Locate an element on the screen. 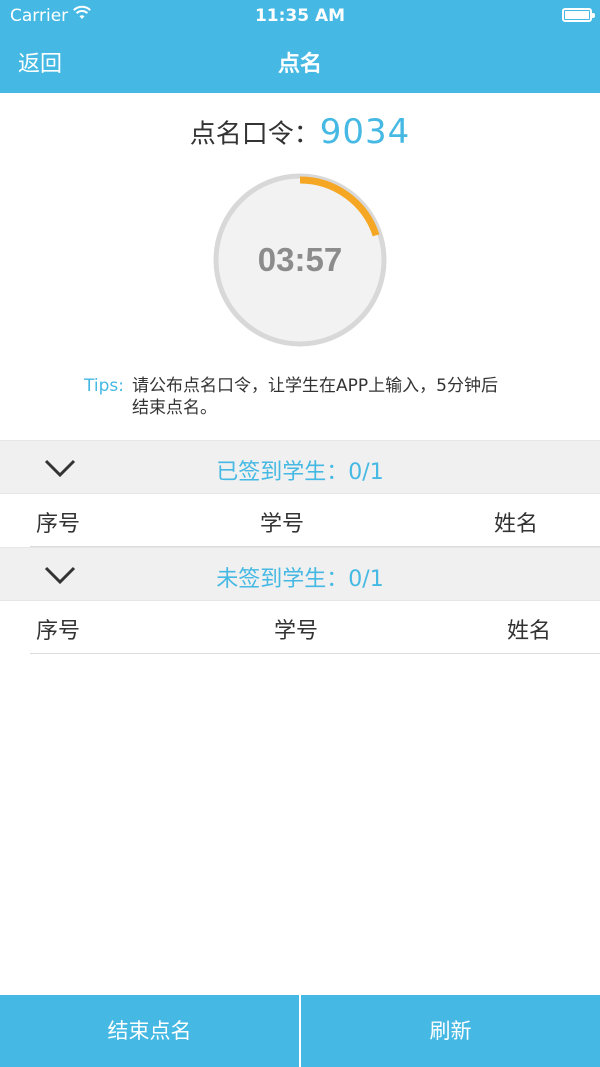 The image size is (600, 1067). unsigned-section-header: 未签到学生：0/1 is located at coordinates (300, 574).